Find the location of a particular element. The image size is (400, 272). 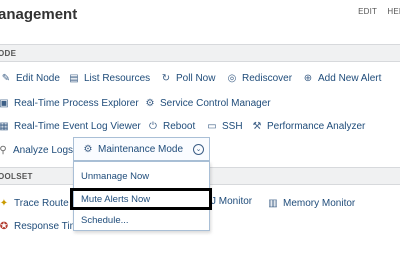

trace-route-link: ✦ Trace Route is located at coordinates (34, 203).